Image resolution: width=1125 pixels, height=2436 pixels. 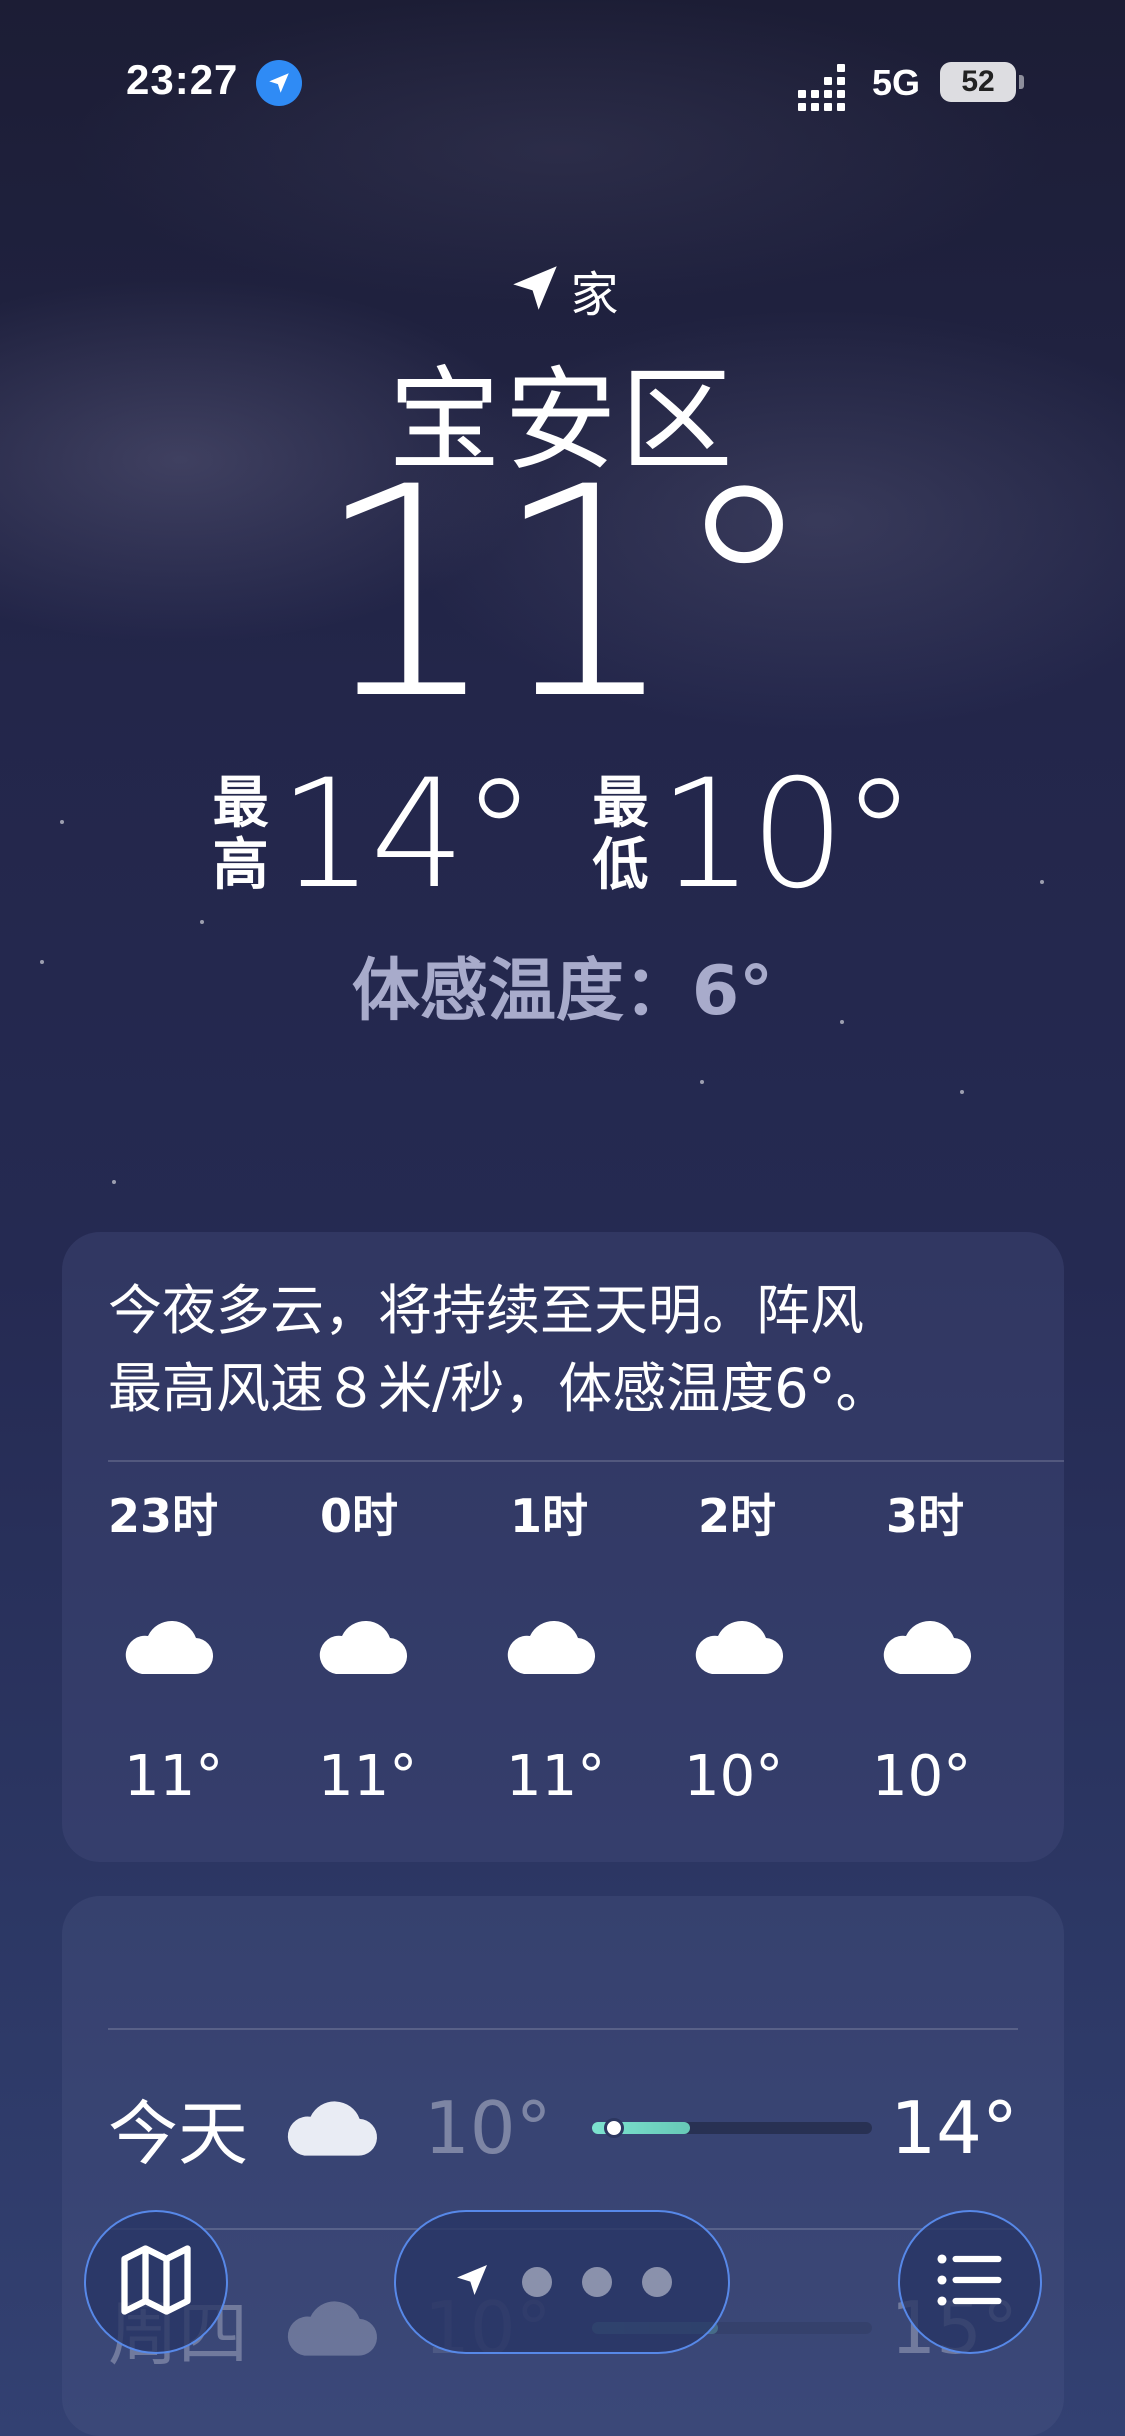 I want to click on day-name: 今天, so click(x=178, y=2133).